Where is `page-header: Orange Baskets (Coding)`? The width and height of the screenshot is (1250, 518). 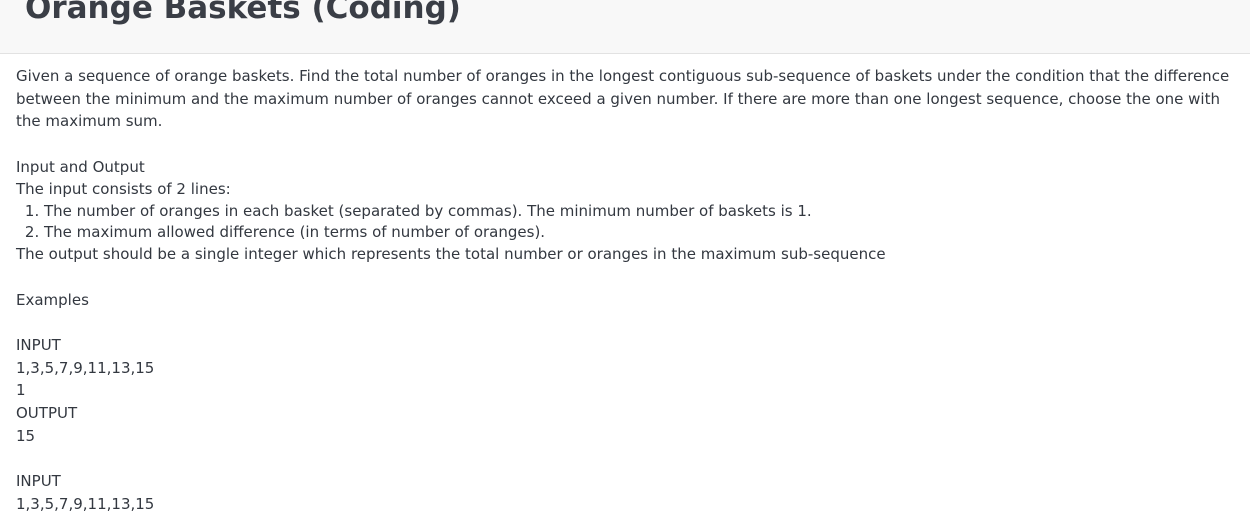
page-header: Orange Baskets (Coding) is located at coordinates (625, 27).